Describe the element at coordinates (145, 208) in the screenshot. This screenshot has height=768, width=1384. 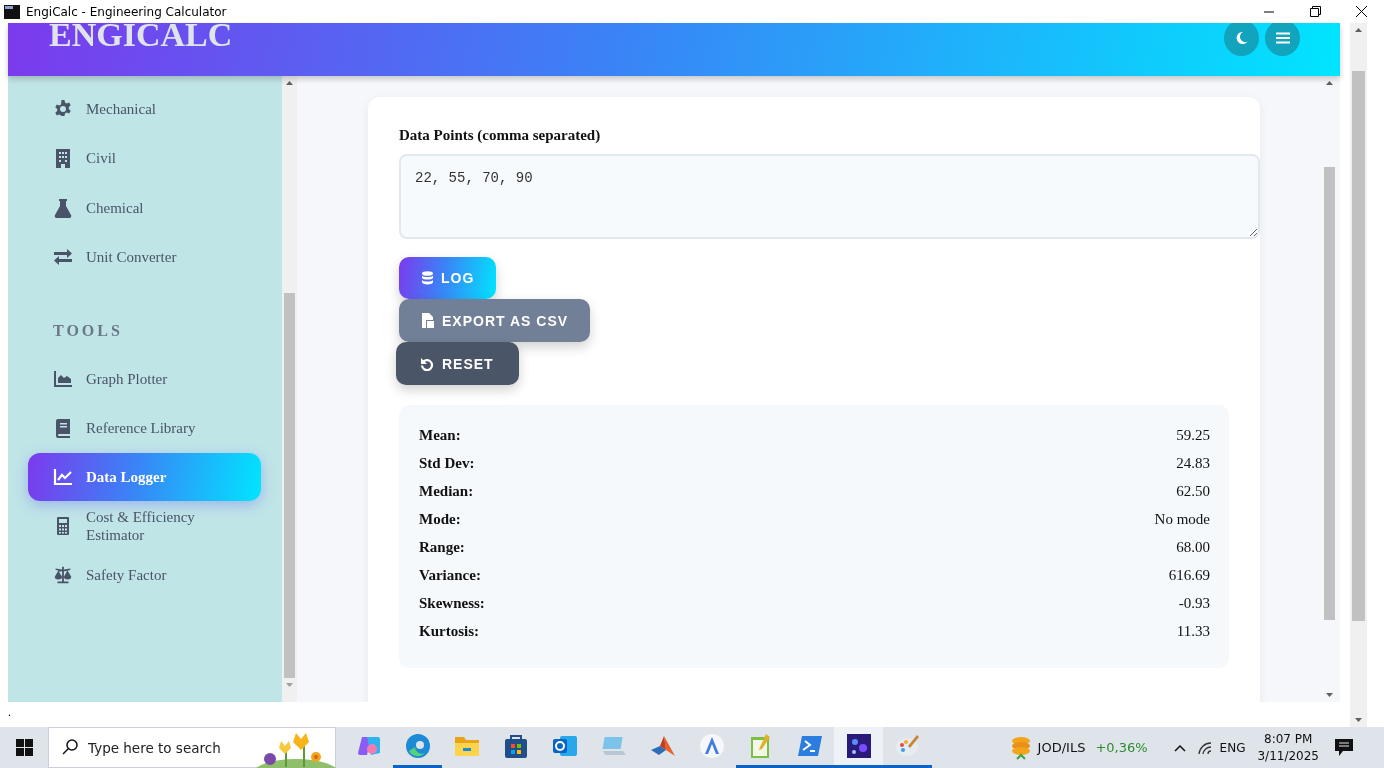
I see `sidebar-item: Chemical` at that location.